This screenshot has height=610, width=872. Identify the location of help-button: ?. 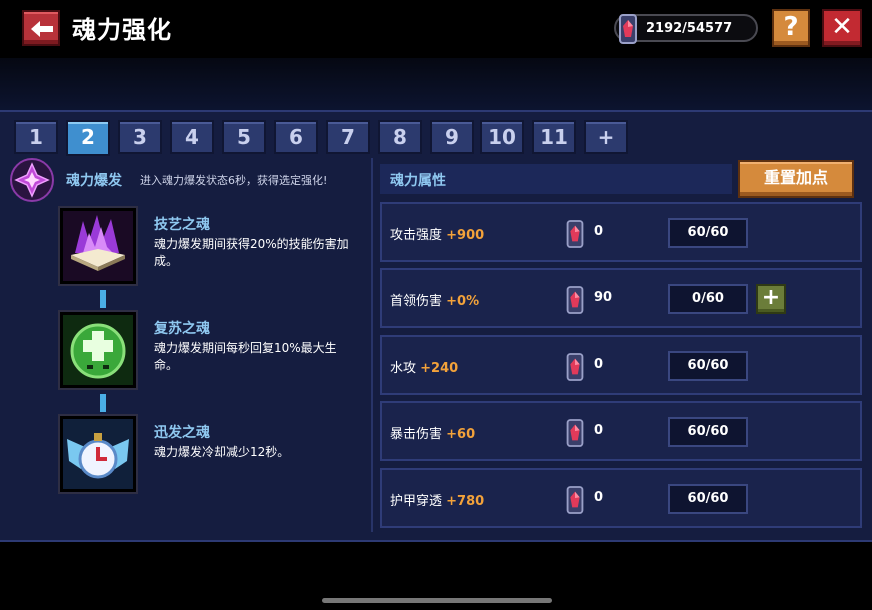
(791, 28).